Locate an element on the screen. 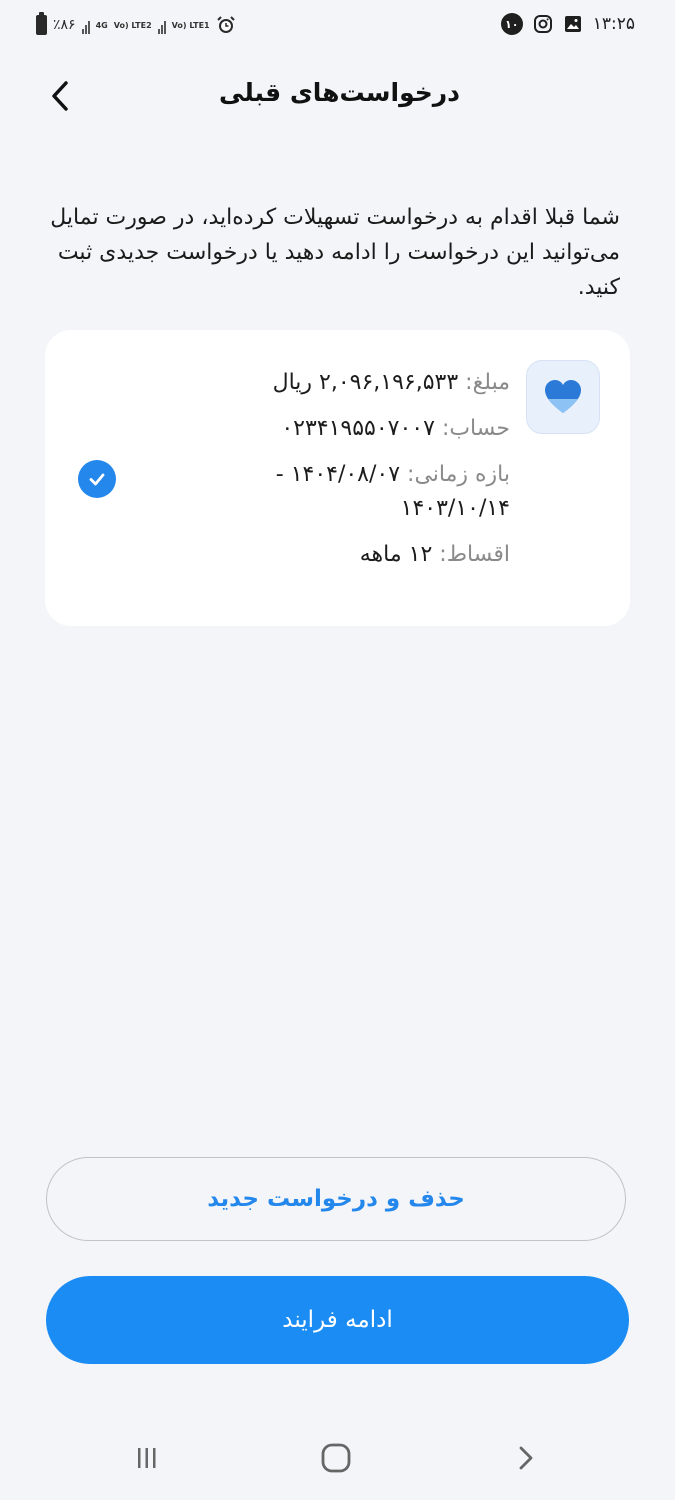 Image resolution: width=675 pixels, height=1500 pixels. network-label-1: 4G is located at coordinates (101, 25).